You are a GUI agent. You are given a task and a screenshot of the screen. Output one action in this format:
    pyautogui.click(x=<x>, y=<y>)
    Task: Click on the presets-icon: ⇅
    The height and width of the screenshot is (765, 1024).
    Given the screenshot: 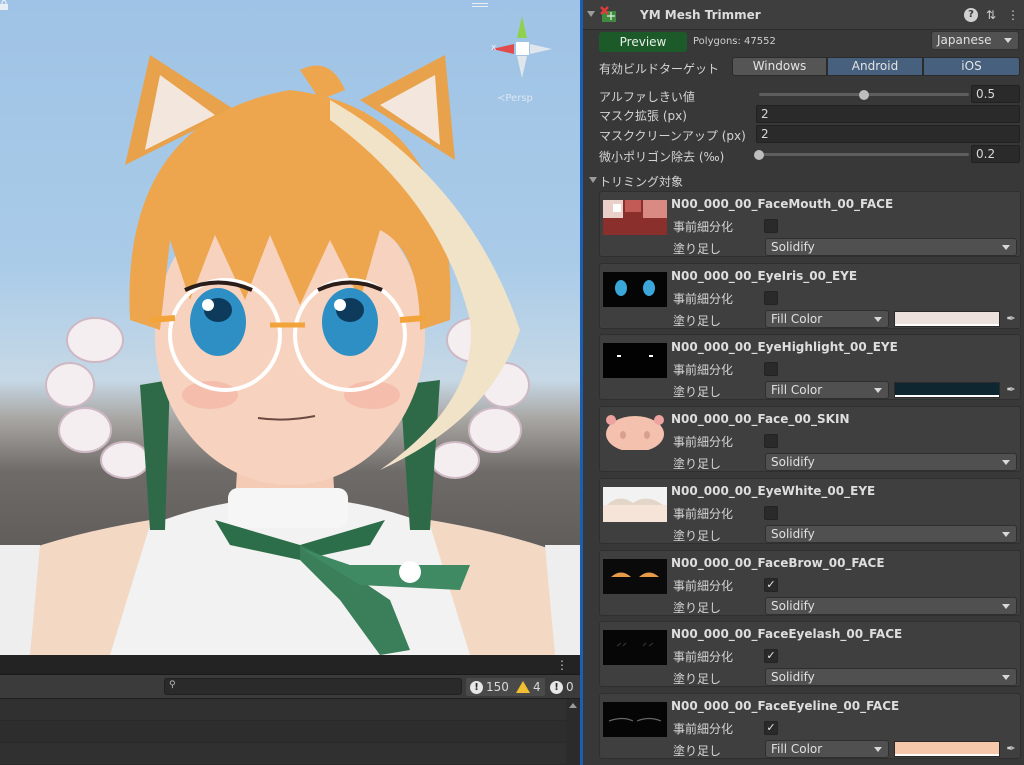 What is the action you would take?
    pyautogui.click(x=991, y=15)
    